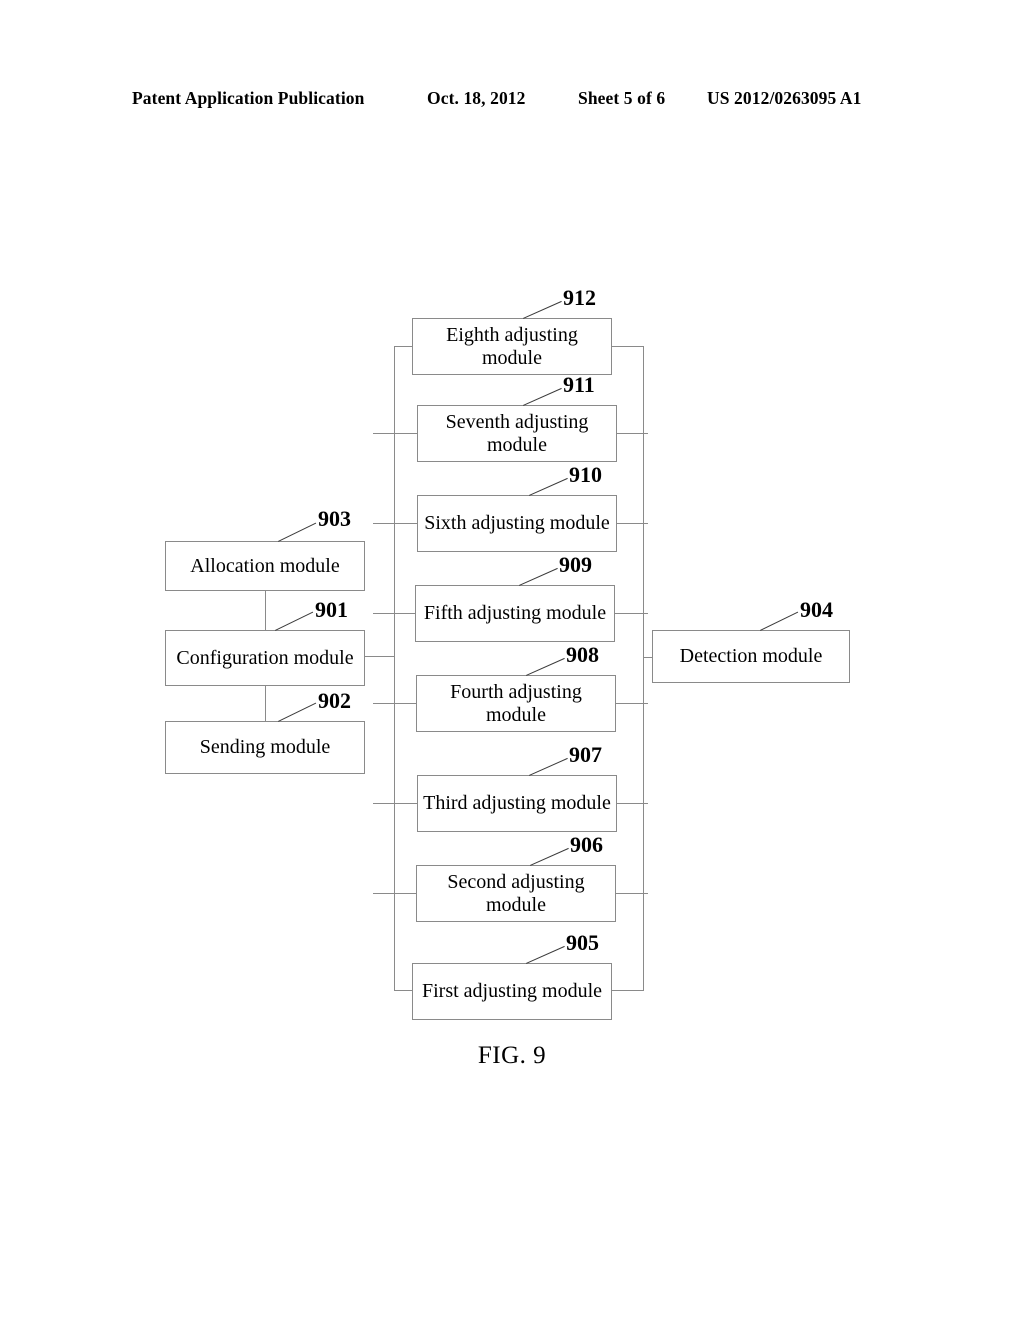 The image size is (1024, 1320). I want to click on node-label: Sending module, so click(265, 747).